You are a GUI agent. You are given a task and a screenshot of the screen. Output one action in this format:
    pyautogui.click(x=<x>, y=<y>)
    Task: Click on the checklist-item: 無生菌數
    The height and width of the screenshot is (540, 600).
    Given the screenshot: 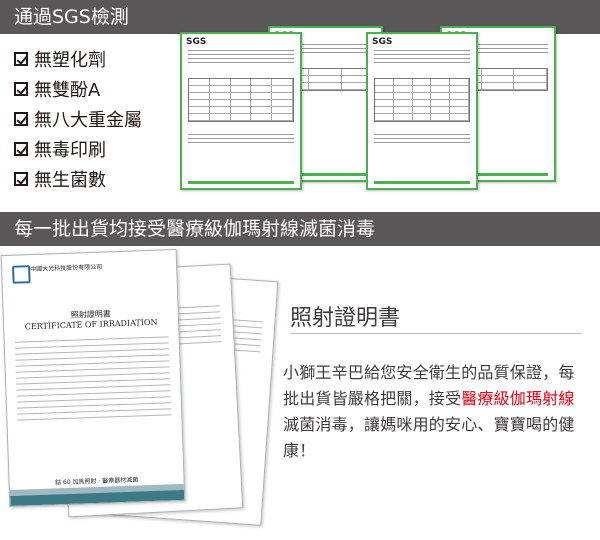 What is the action you would take?
    pyautogui.click(x=78, y=179)
    